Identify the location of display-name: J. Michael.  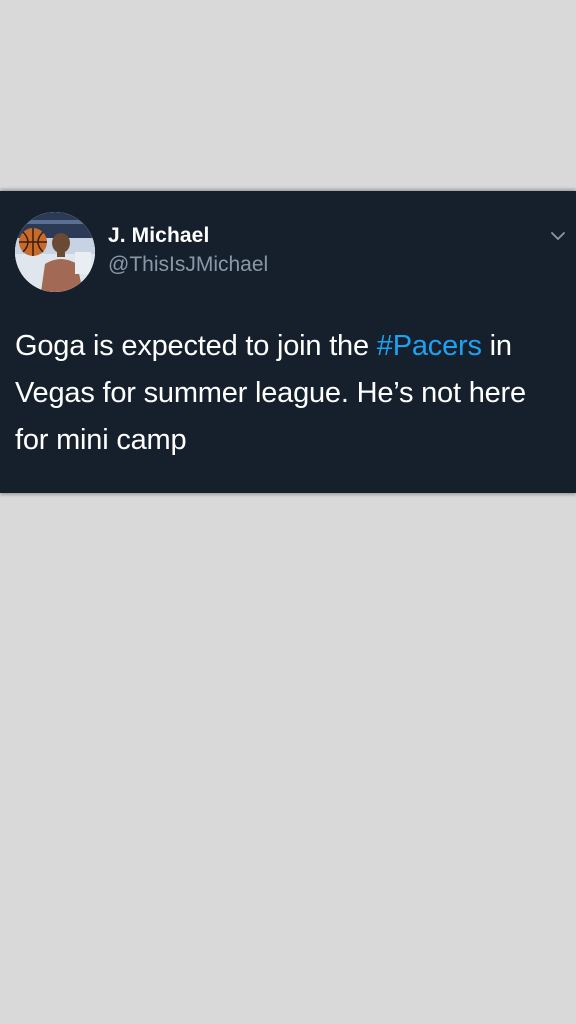
(158, 236).